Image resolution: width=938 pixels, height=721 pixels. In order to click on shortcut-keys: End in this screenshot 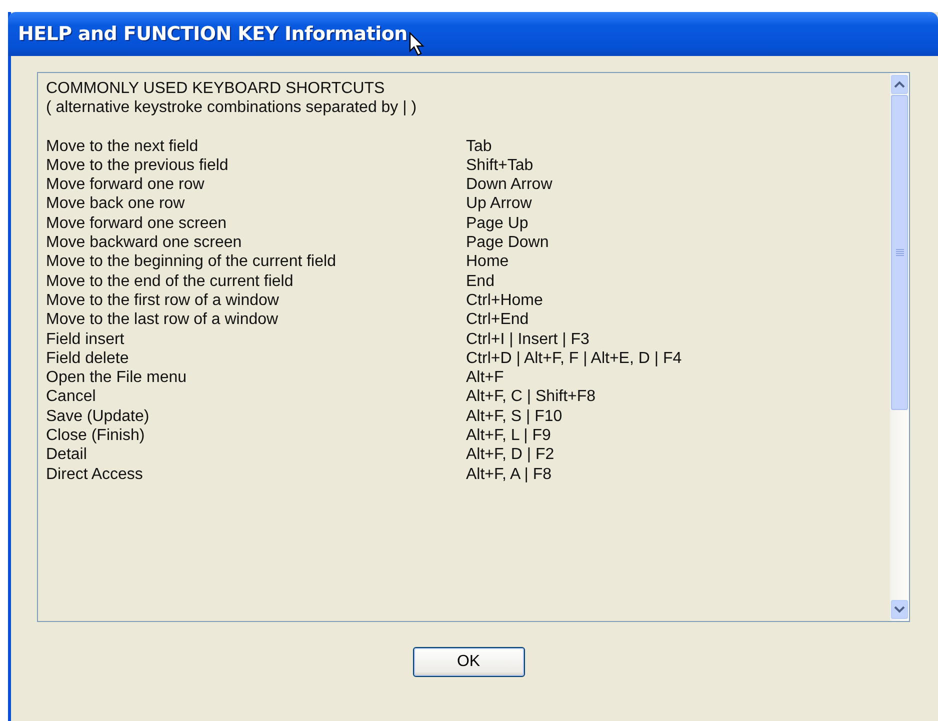, I will do `click(480, 281)`.